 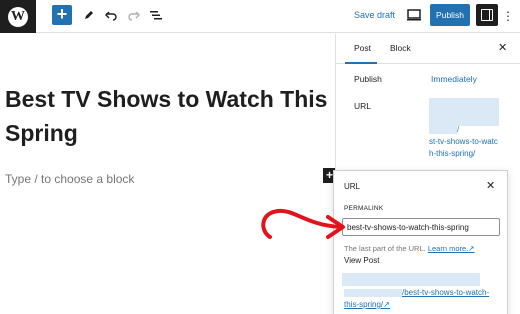 What do you see at coordinates (363, 106) in the screenshot?
I see `url-label: URL` at bounding box center [363, 106].